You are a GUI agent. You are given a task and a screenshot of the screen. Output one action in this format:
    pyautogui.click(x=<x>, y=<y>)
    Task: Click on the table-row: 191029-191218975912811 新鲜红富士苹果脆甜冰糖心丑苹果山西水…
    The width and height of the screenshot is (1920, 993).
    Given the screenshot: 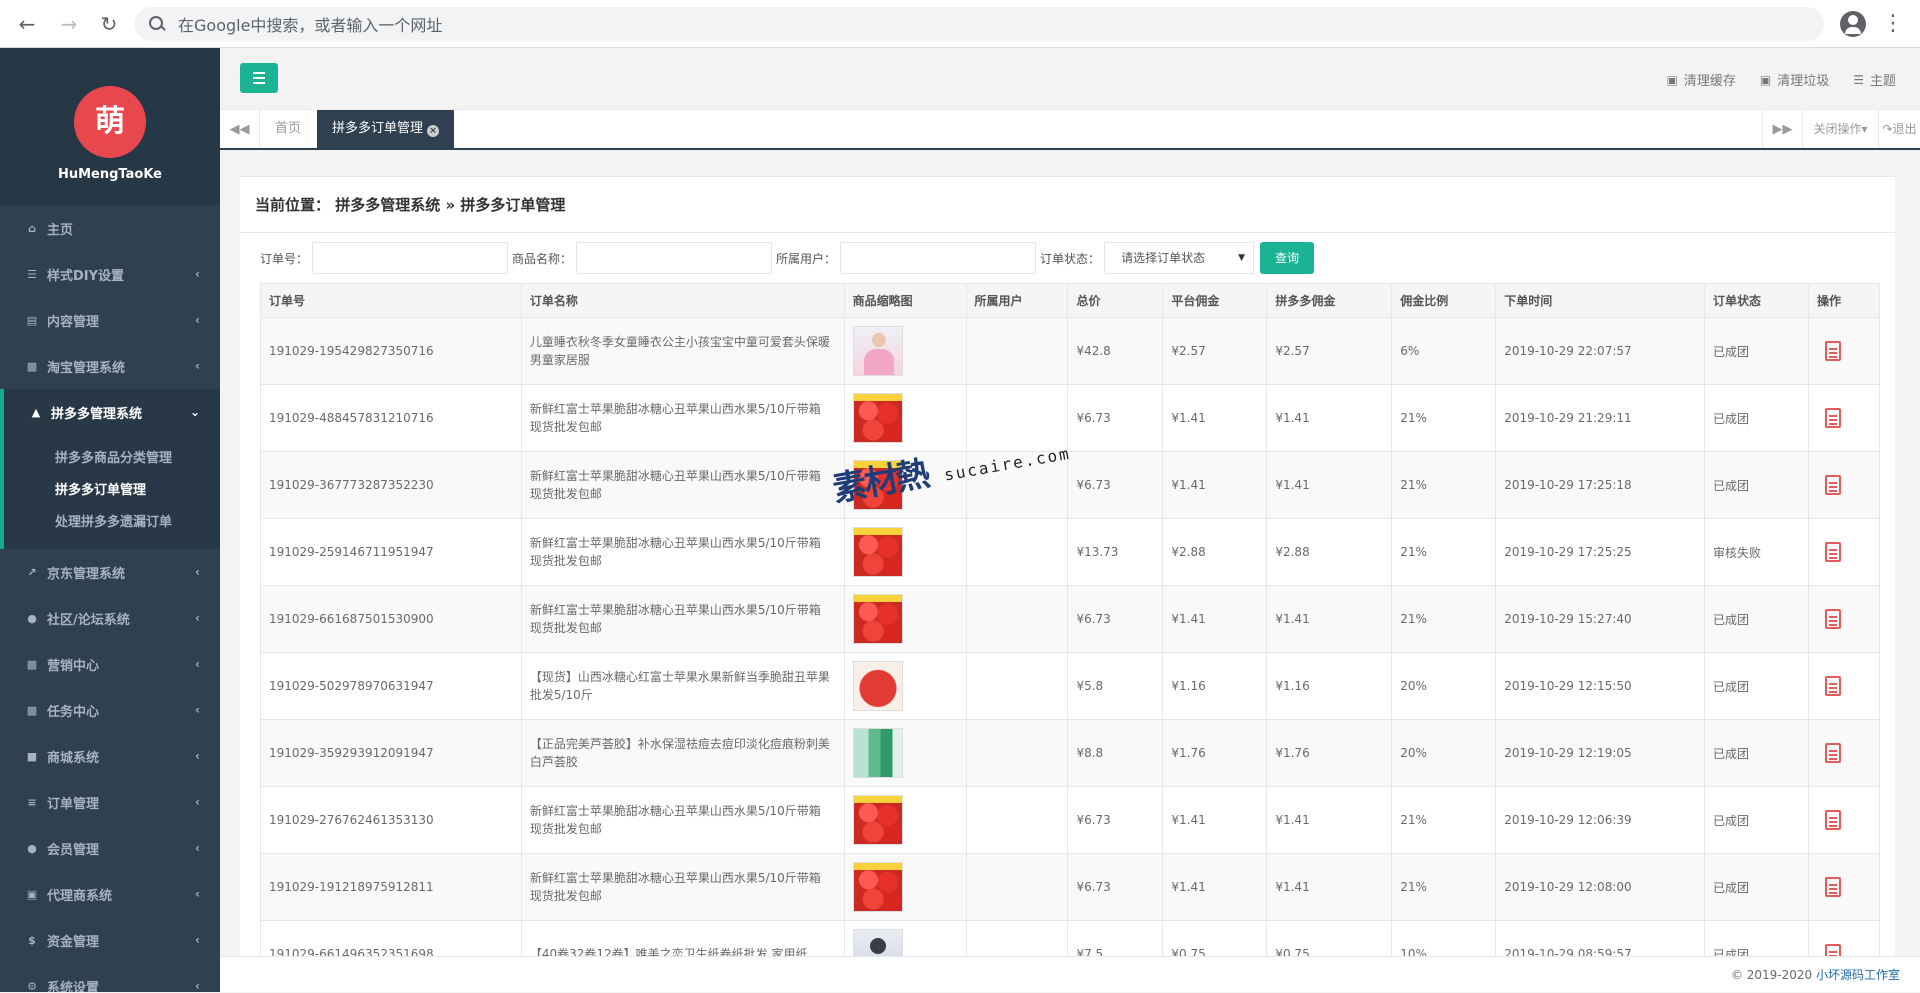 What is the action you would take?
    pyautogui.click(x=1070, y=887)
    